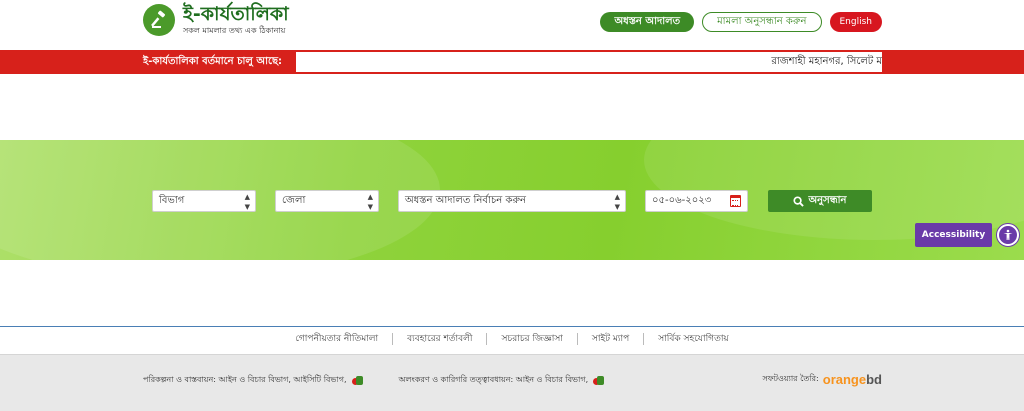  I want to click on language-toggle-button: English, so click(855, 22).